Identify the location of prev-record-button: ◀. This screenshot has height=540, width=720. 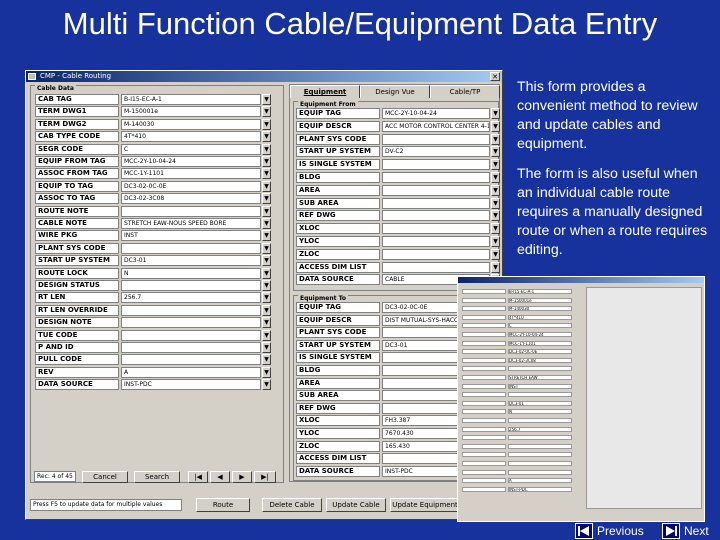
(220, 477).